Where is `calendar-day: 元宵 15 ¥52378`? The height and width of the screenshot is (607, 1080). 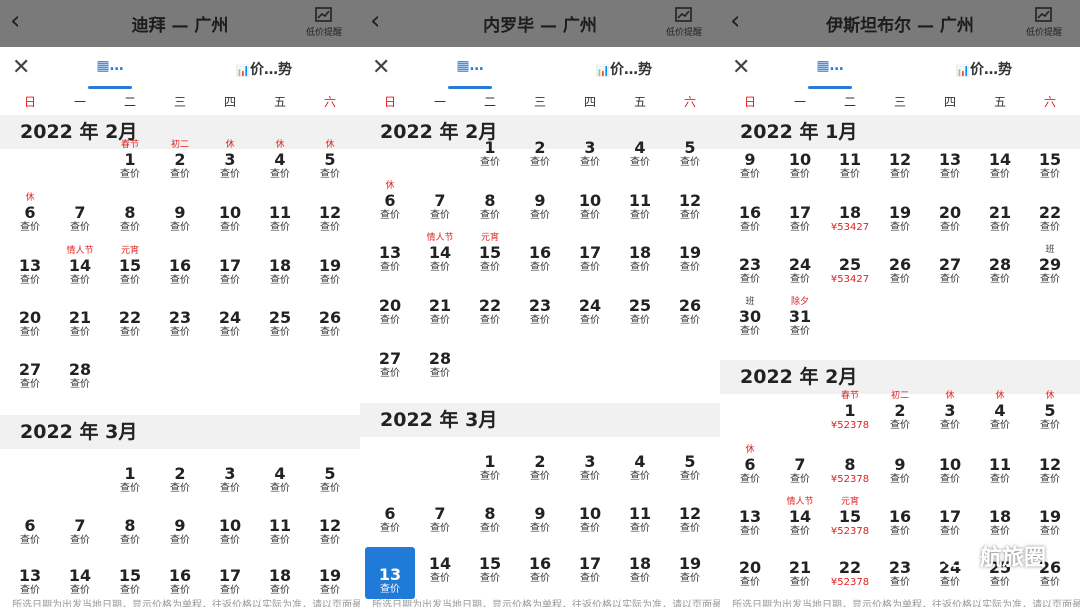
calendar-day: 元宵 15 ¥52378 is located at coordinates (850, 517).